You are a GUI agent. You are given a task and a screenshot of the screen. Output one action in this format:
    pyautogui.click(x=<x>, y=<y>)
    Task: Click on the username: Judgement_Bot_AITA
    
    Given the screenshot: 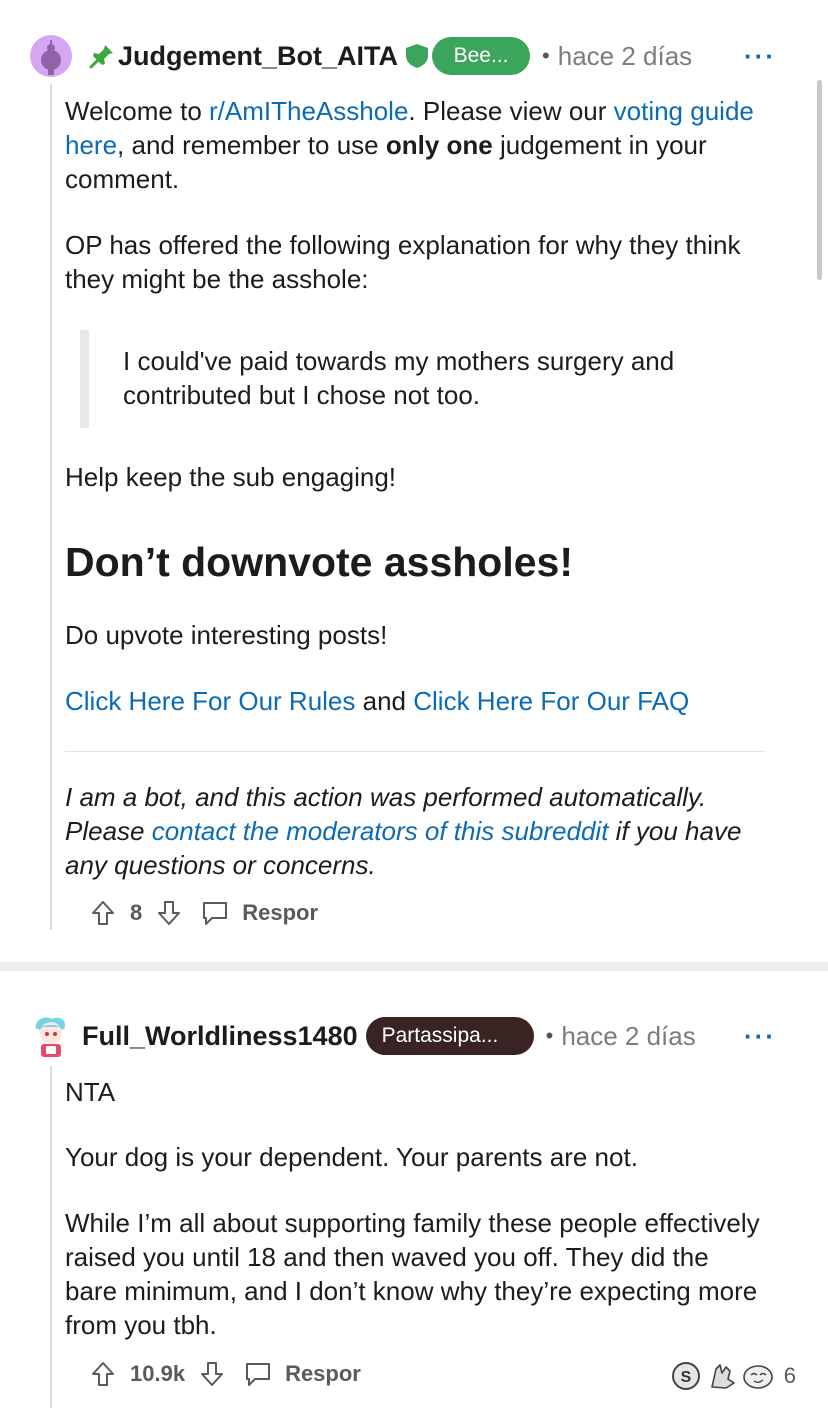 What is the action you would take?
    pyautogui.click(x=258, y=56)
    